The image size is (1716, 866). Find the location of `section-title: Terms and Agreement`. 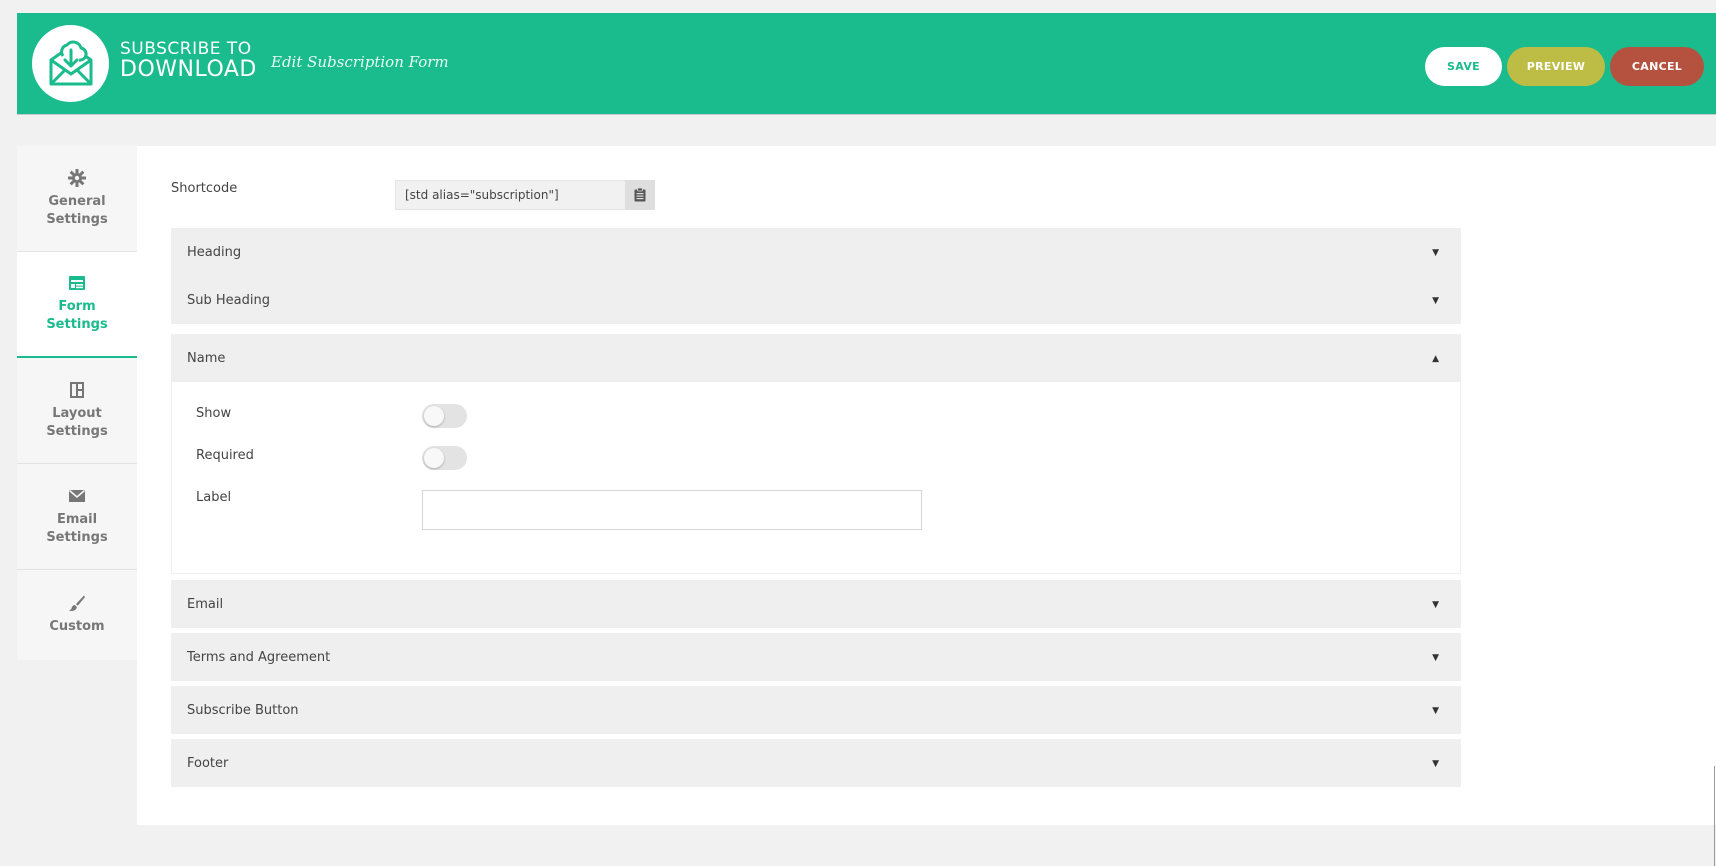

section-title: Terms and Agreement is located at coordinates (259, 657).